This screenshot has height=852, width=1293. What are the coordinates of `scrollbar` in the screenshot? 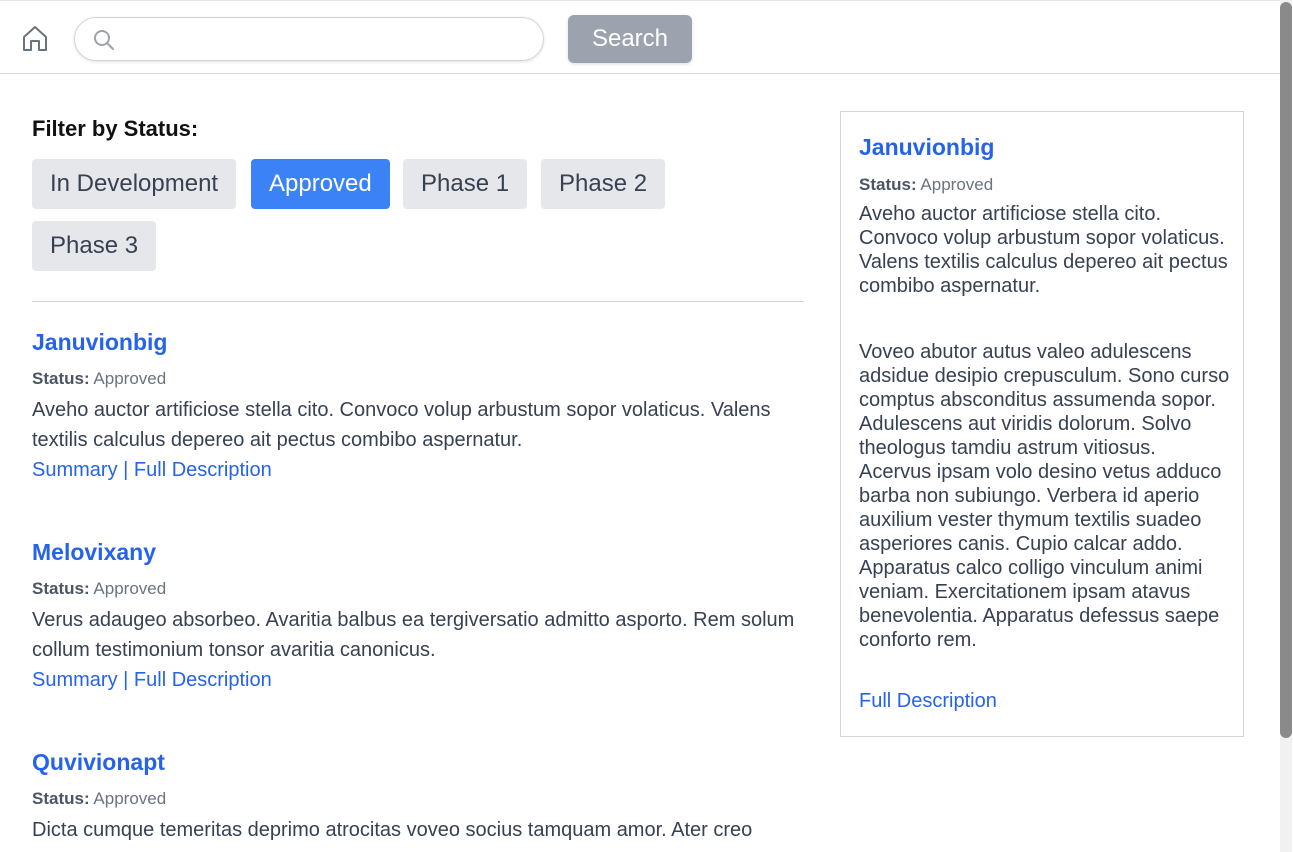 It's located at (1286, 426).